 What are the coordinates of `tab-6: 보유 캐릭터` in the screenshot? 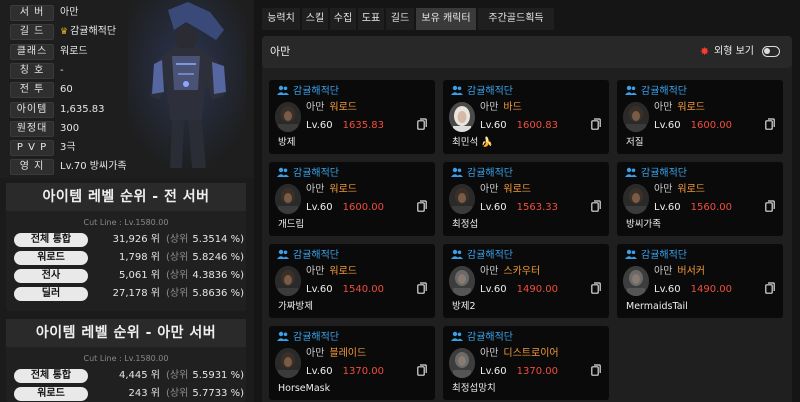 It's located at (446, 19).